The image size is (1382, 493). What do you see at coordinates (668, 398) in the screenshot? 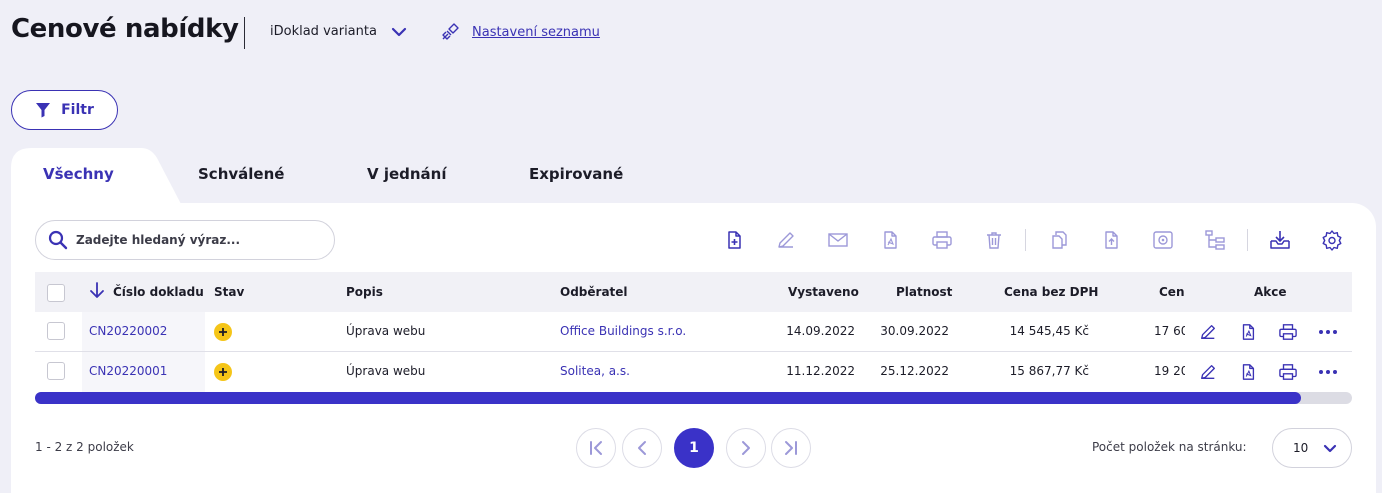
I see `horizontal-scrollbar-thumb` at bounding box center [668, 398].